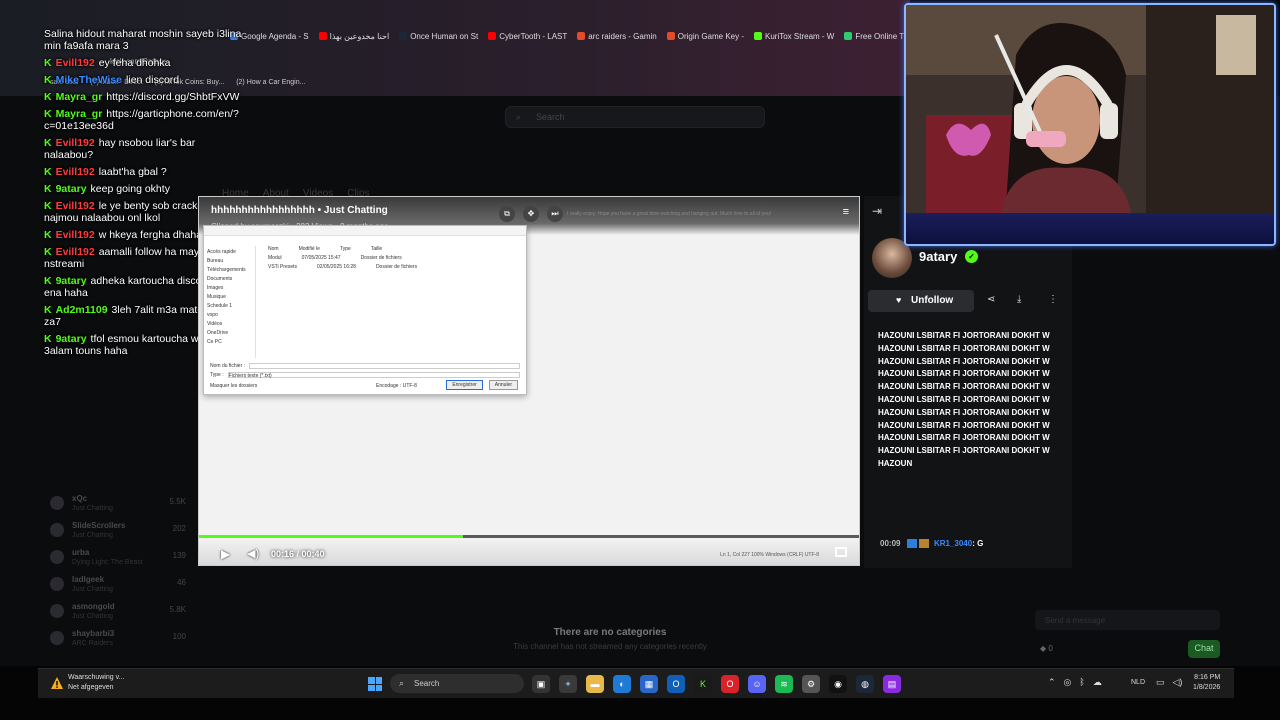 The width and height of the screenshot is (1280, 720). Describe the element at coordinates (877, 36) in the screenshot. I see `browser-tab: Free Online Trivi` at that location.